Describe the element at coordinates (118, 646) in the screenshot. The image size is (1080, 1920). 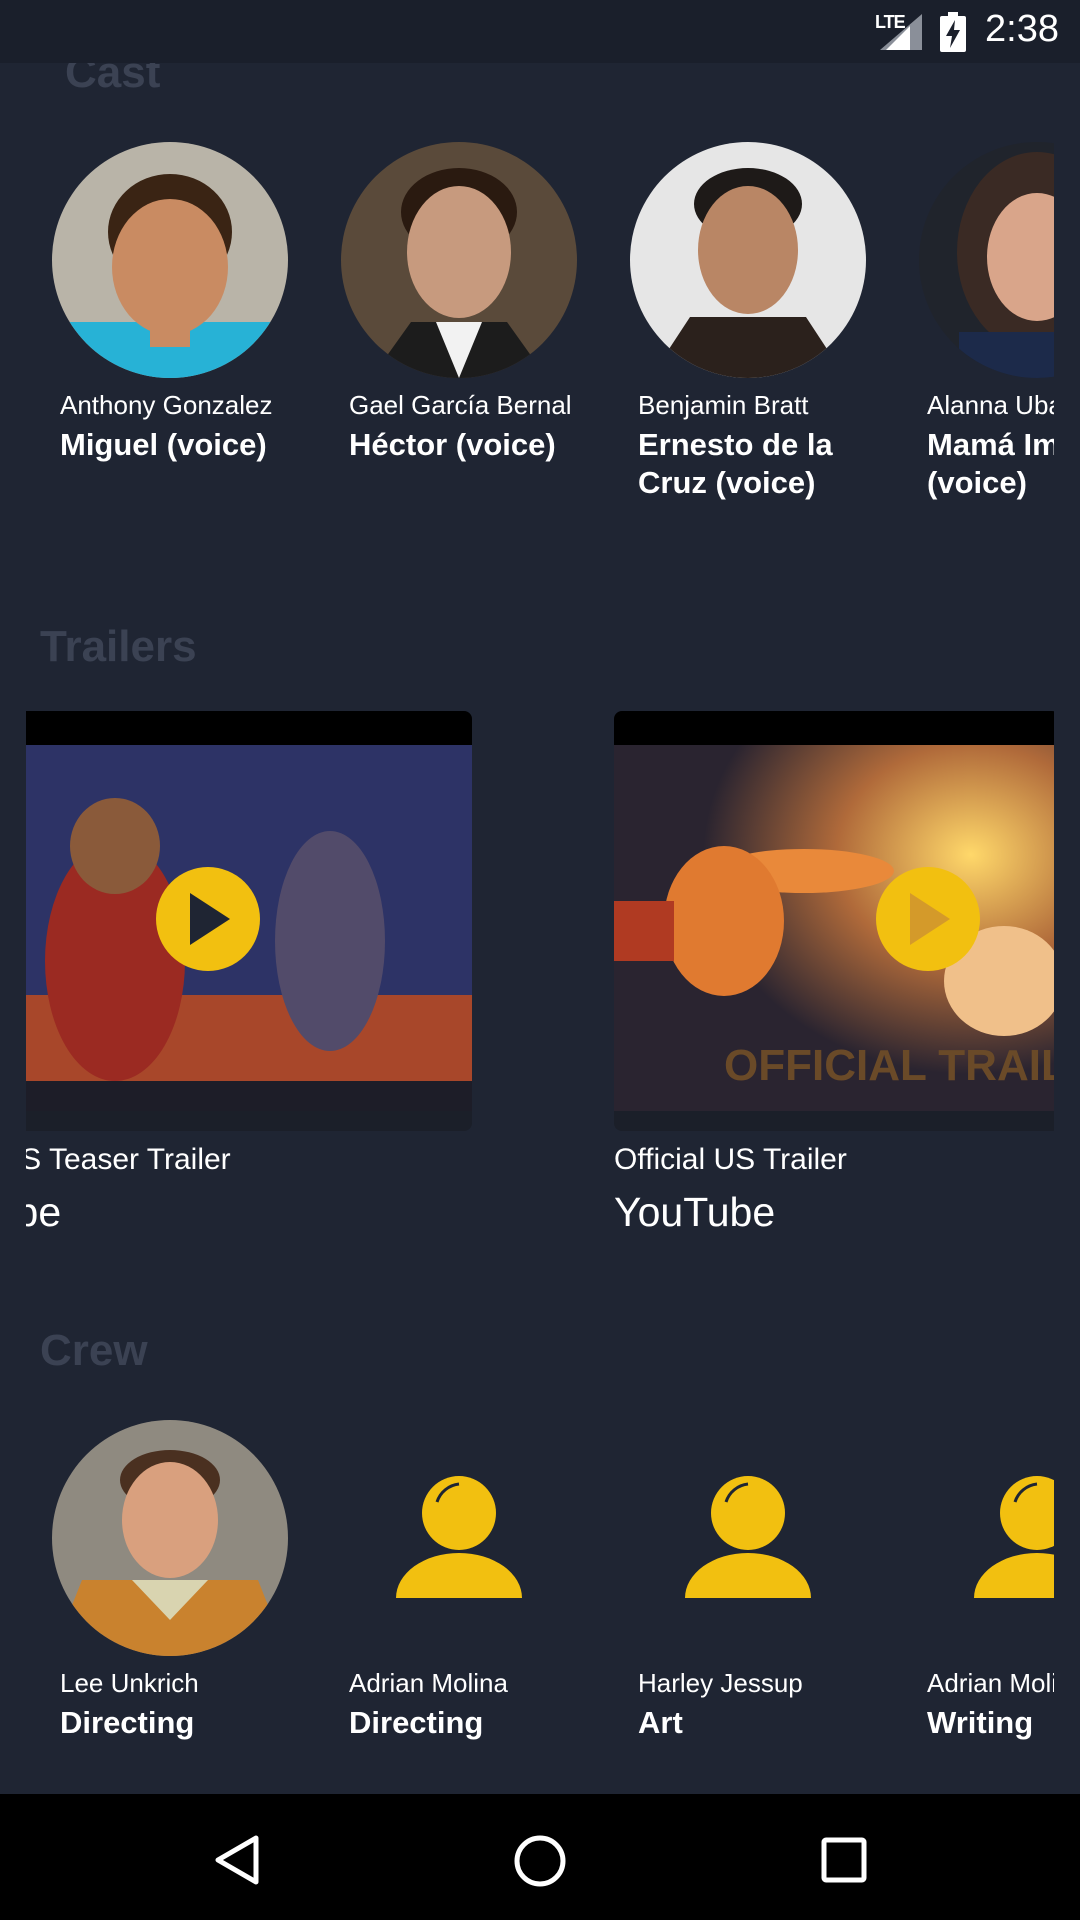
I see `trailers-section-title: Trailers` at that location.